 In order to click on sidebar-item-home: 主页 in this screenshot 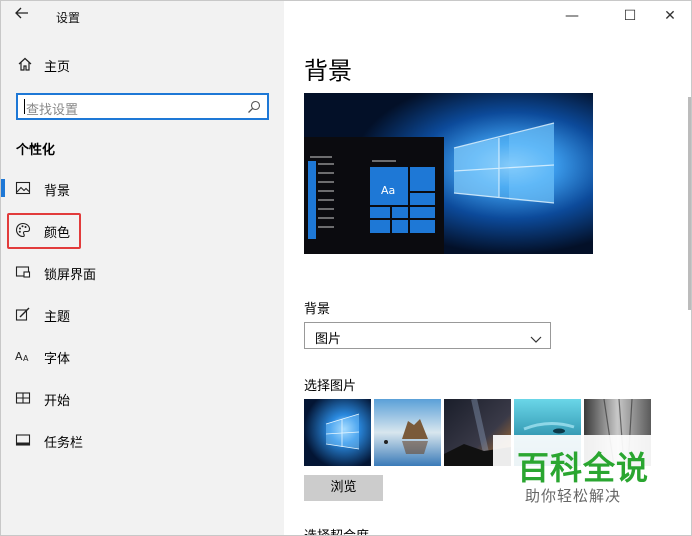, I will do `click(142, 65)`.